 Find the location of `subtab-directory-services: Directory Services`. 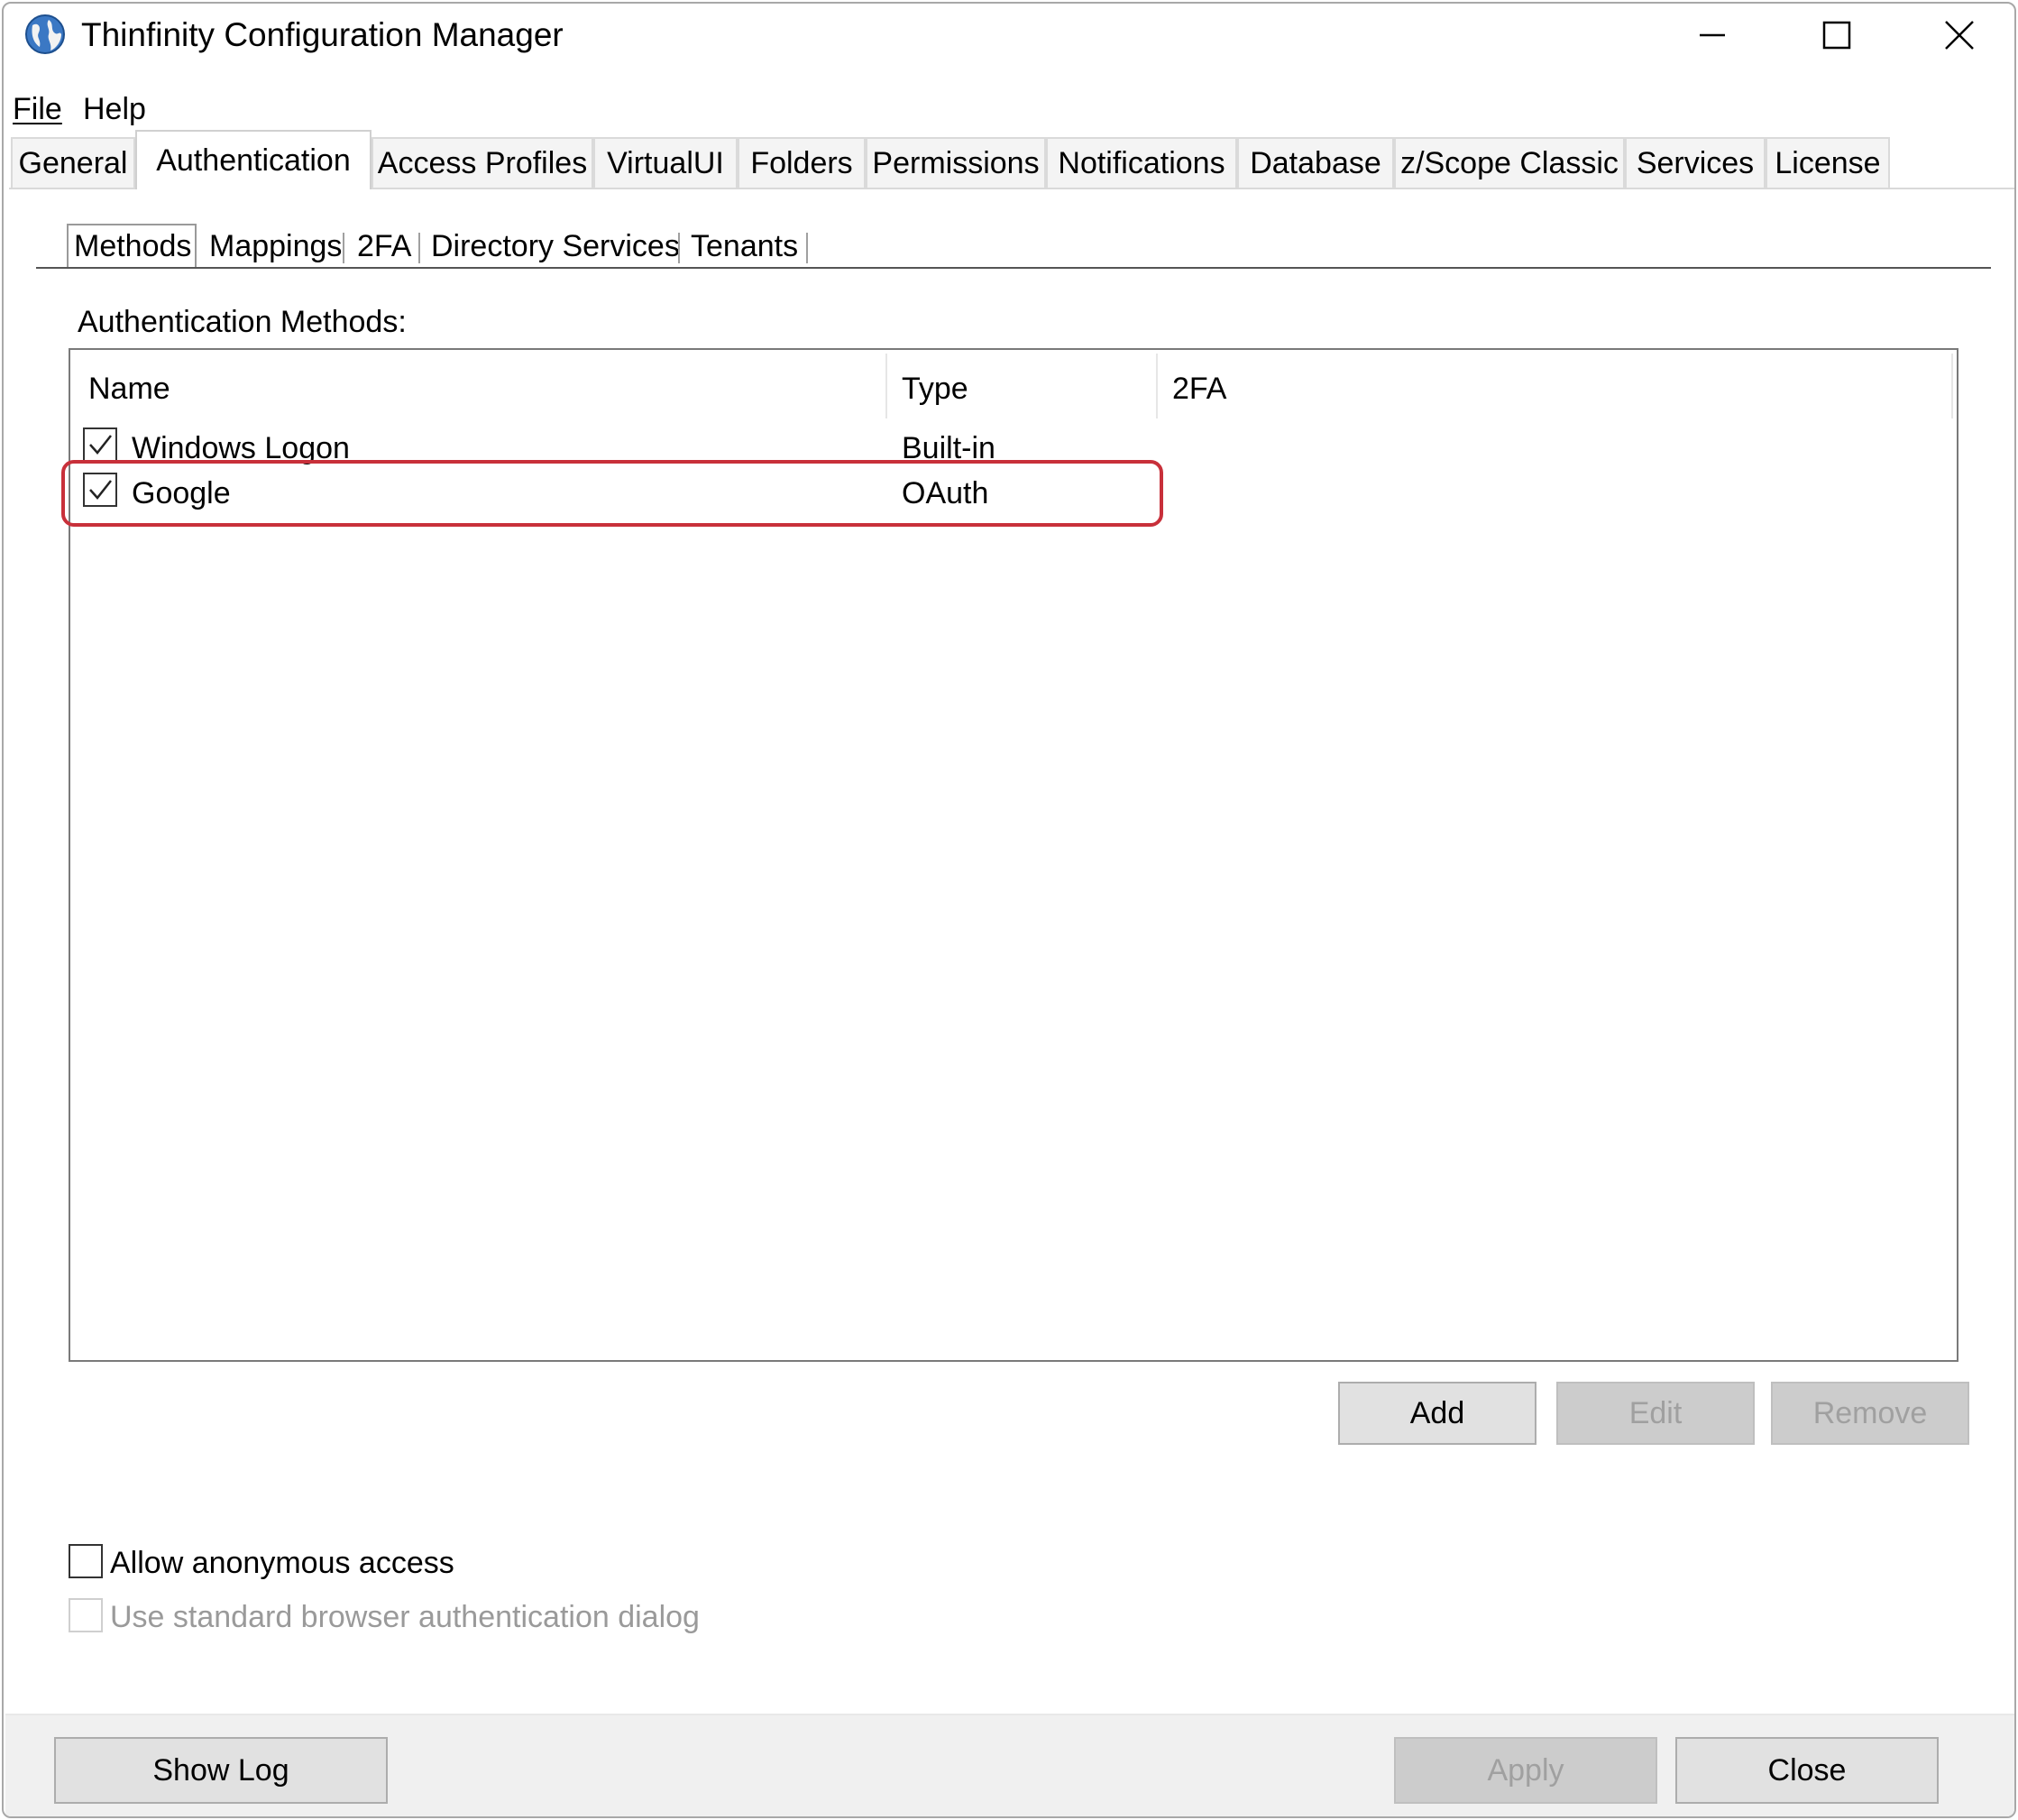

subtab-directory-services: Directory Services is located at coordinates (555, 246).